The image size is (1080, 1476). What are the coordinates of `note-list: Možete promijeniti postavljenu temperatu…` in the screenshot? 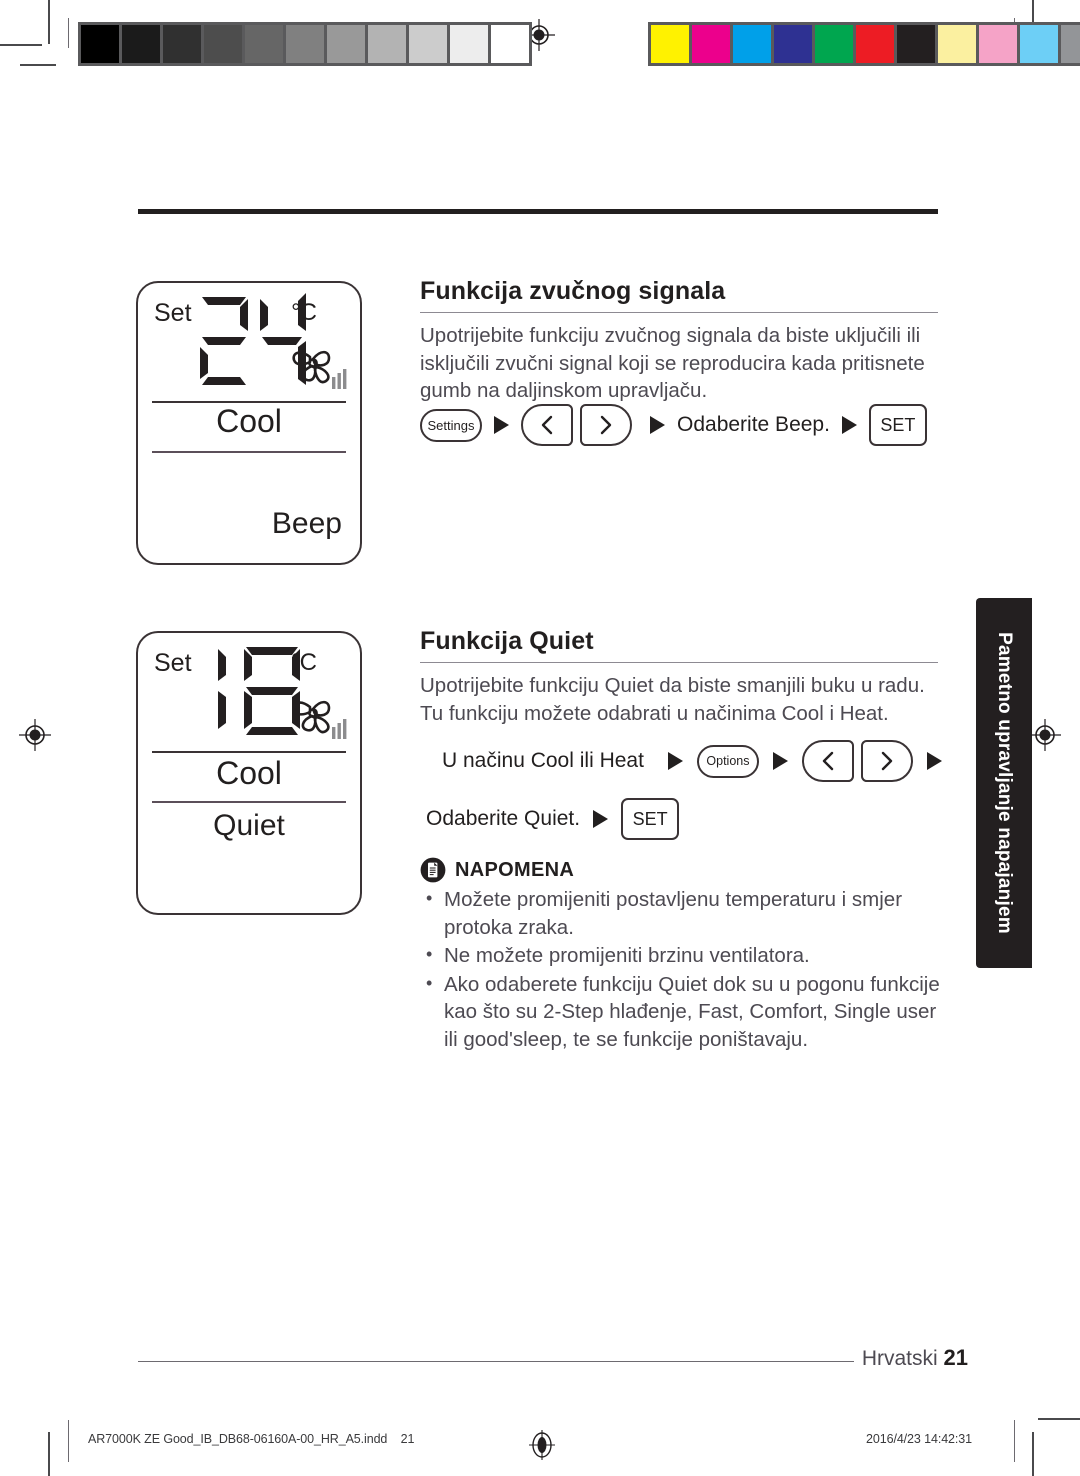 It's located at (680, 969).